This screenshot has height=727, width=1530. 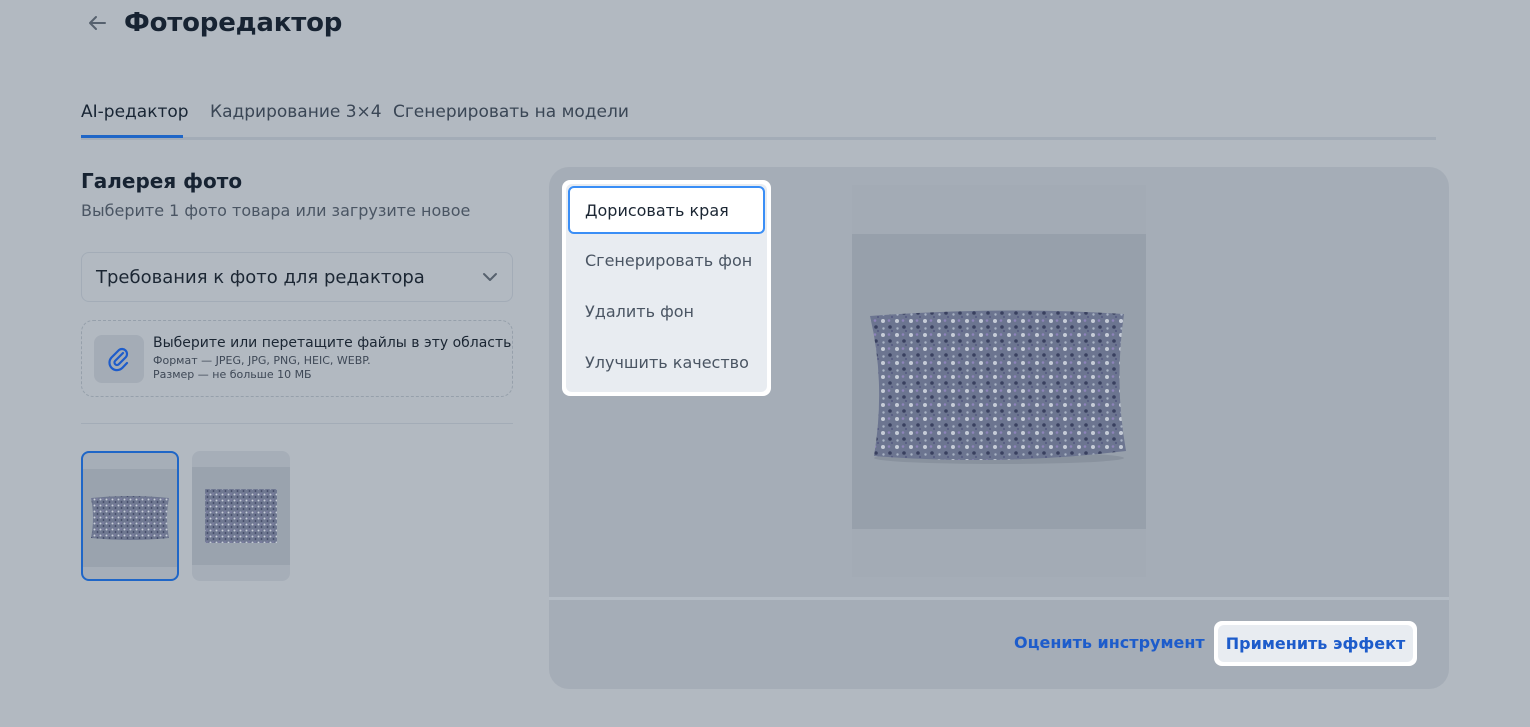 I want to click on editor-footer-divider, so click(x=999, y=598).